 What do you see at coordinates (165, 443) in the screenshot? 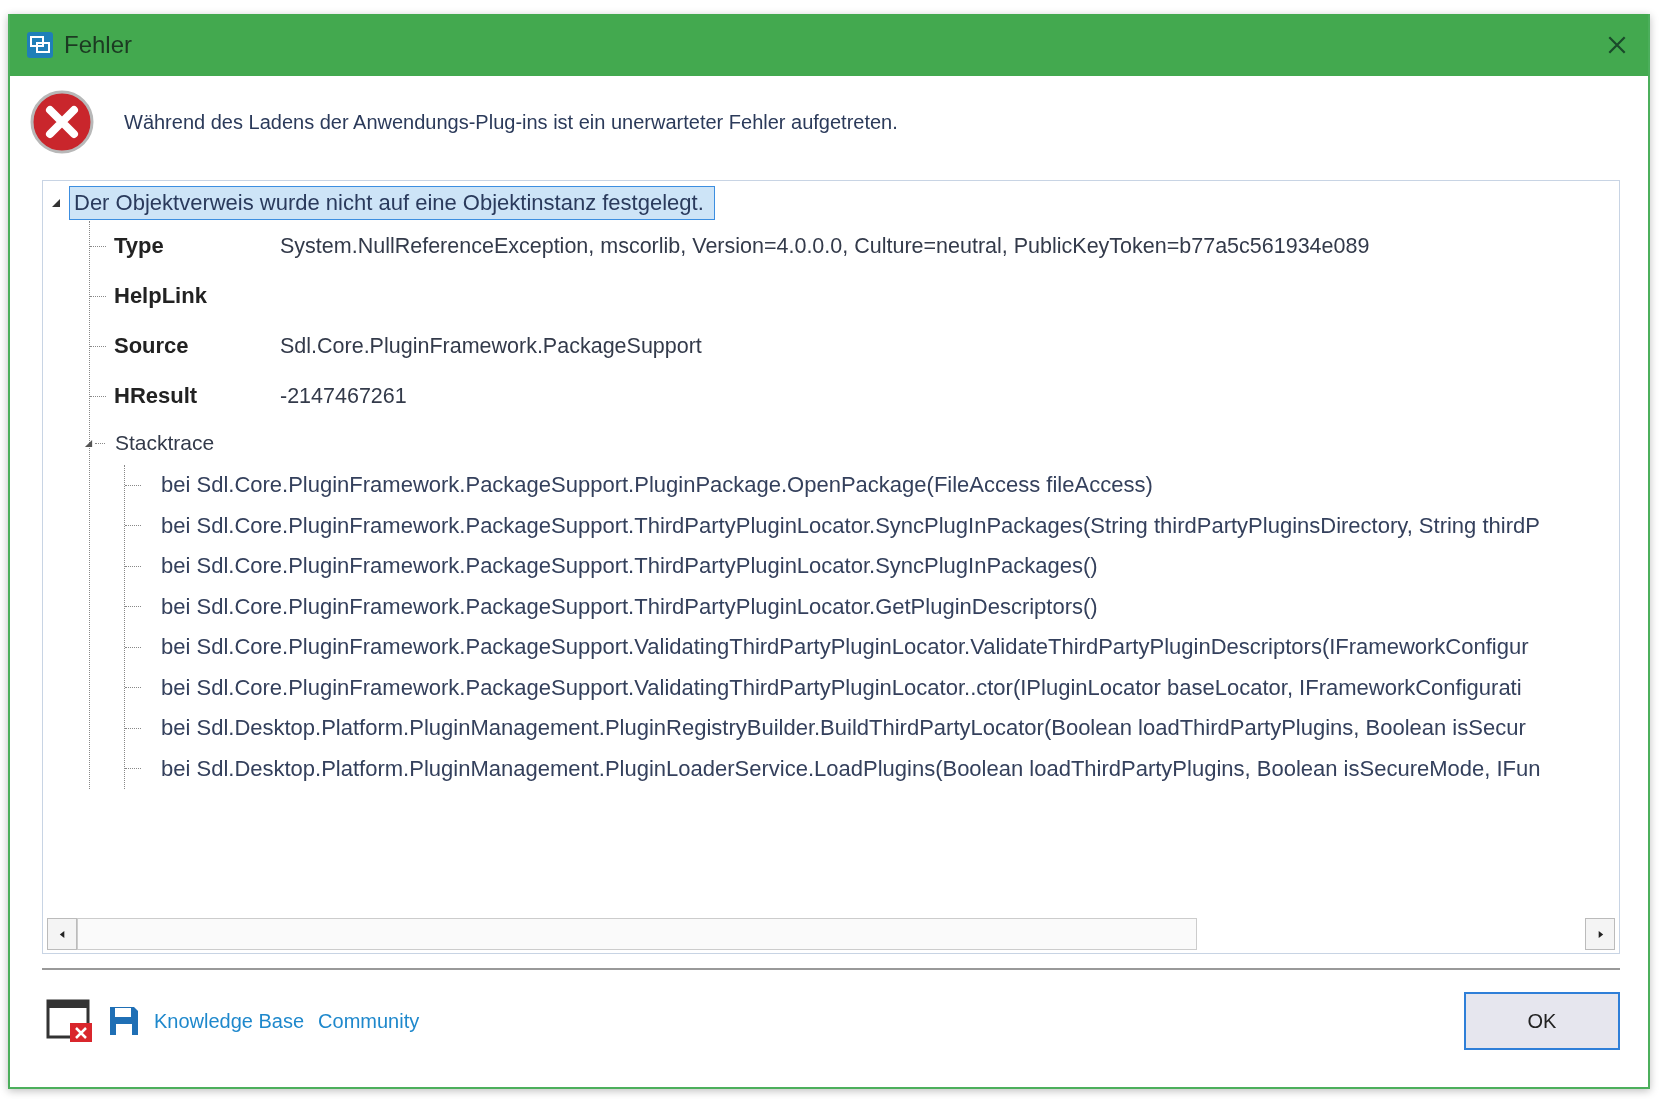
I see `tree-item: Stacktrace` at bounding box center [165, 443].